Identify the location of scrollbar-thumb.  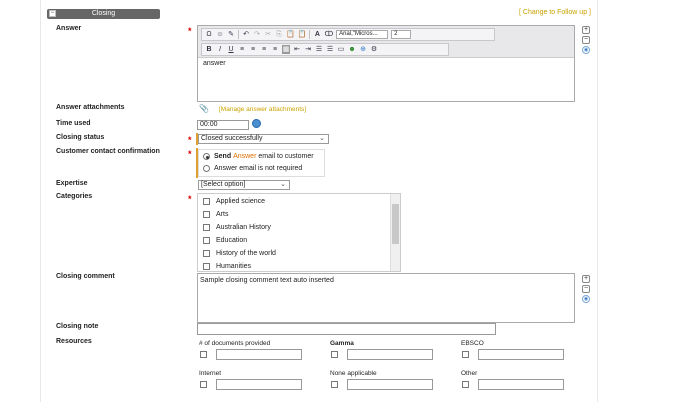
(395, 224).